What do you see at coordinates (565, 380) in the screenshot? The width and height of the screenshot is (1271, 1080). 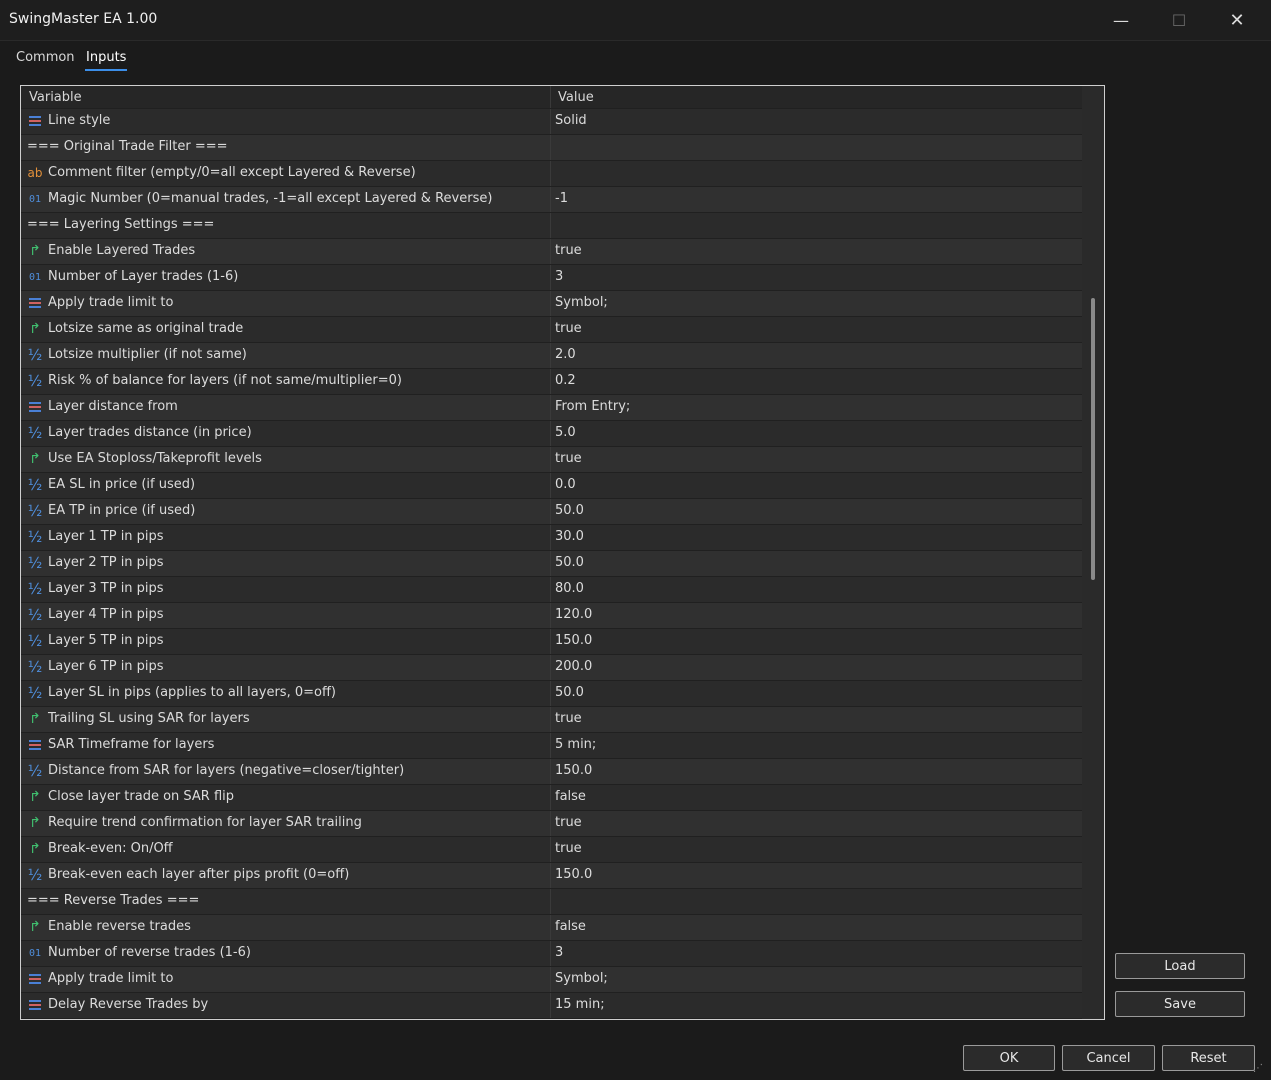 I see `variable-value: 0.2` at bounding box center [565, 380].